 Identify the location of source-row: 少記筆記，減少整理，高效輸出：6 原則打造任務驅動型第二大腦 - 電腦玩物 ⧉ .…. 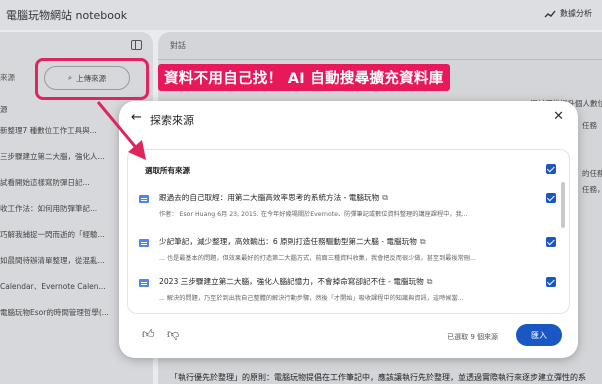
(348, 253).